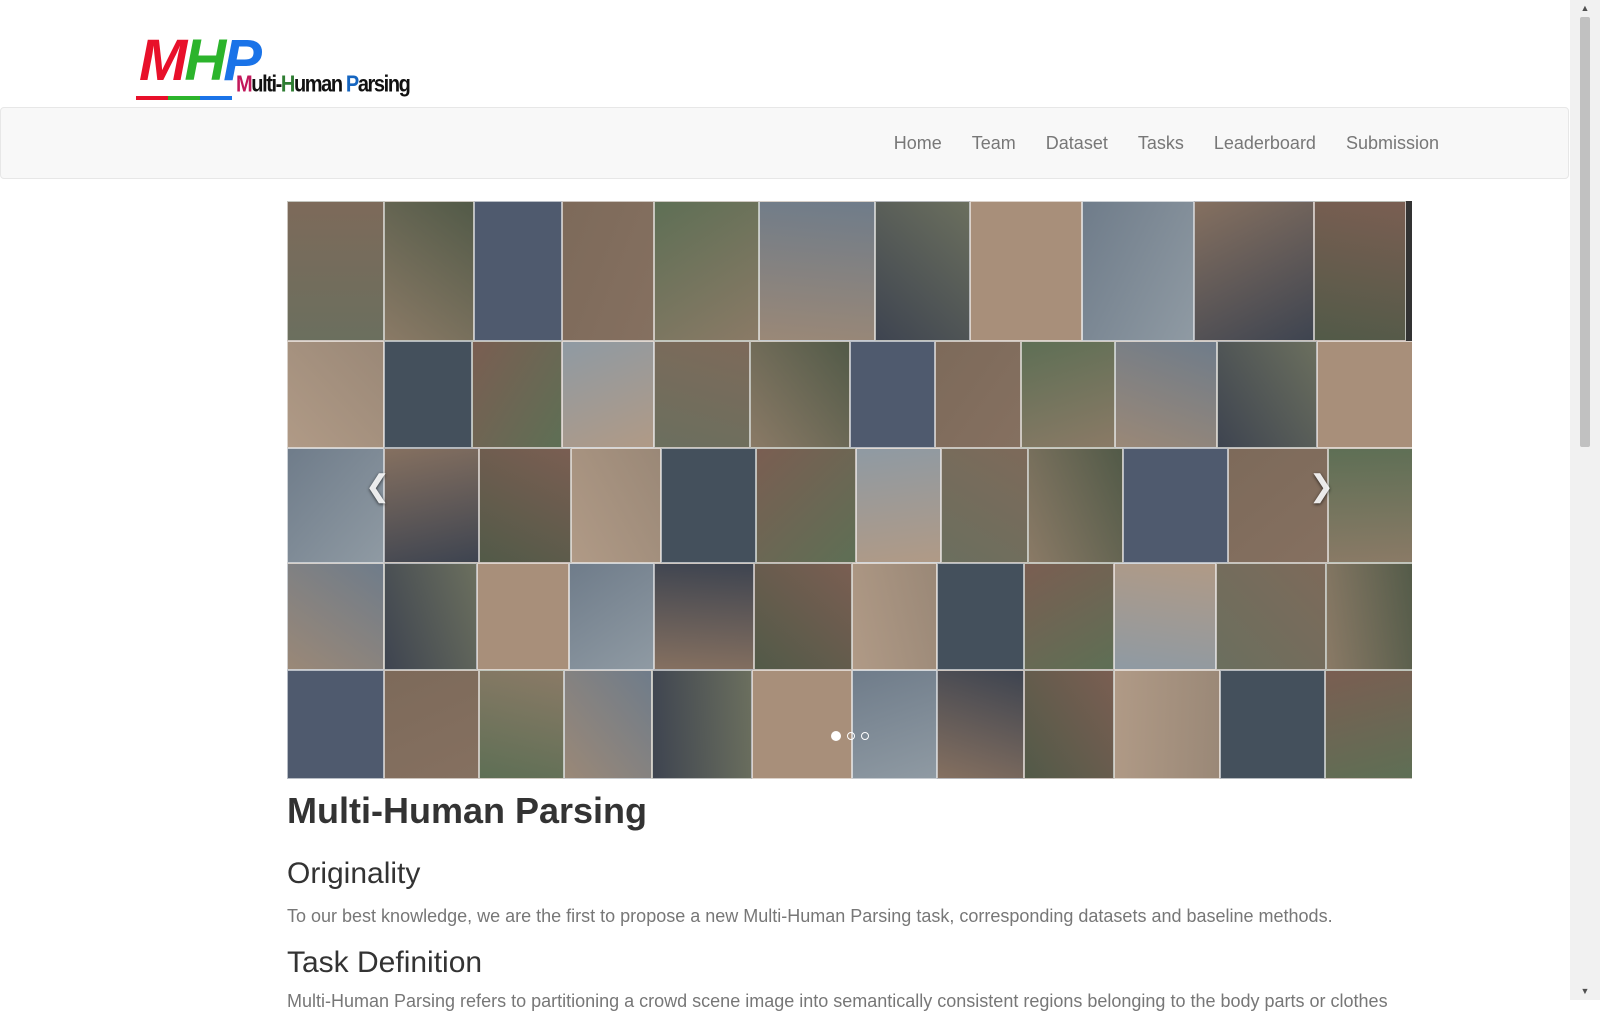  What do you see at coordinates (354, 873) in the screenshot?
I see `section-heading-originality: Originality` at bounding box center [354, 873].